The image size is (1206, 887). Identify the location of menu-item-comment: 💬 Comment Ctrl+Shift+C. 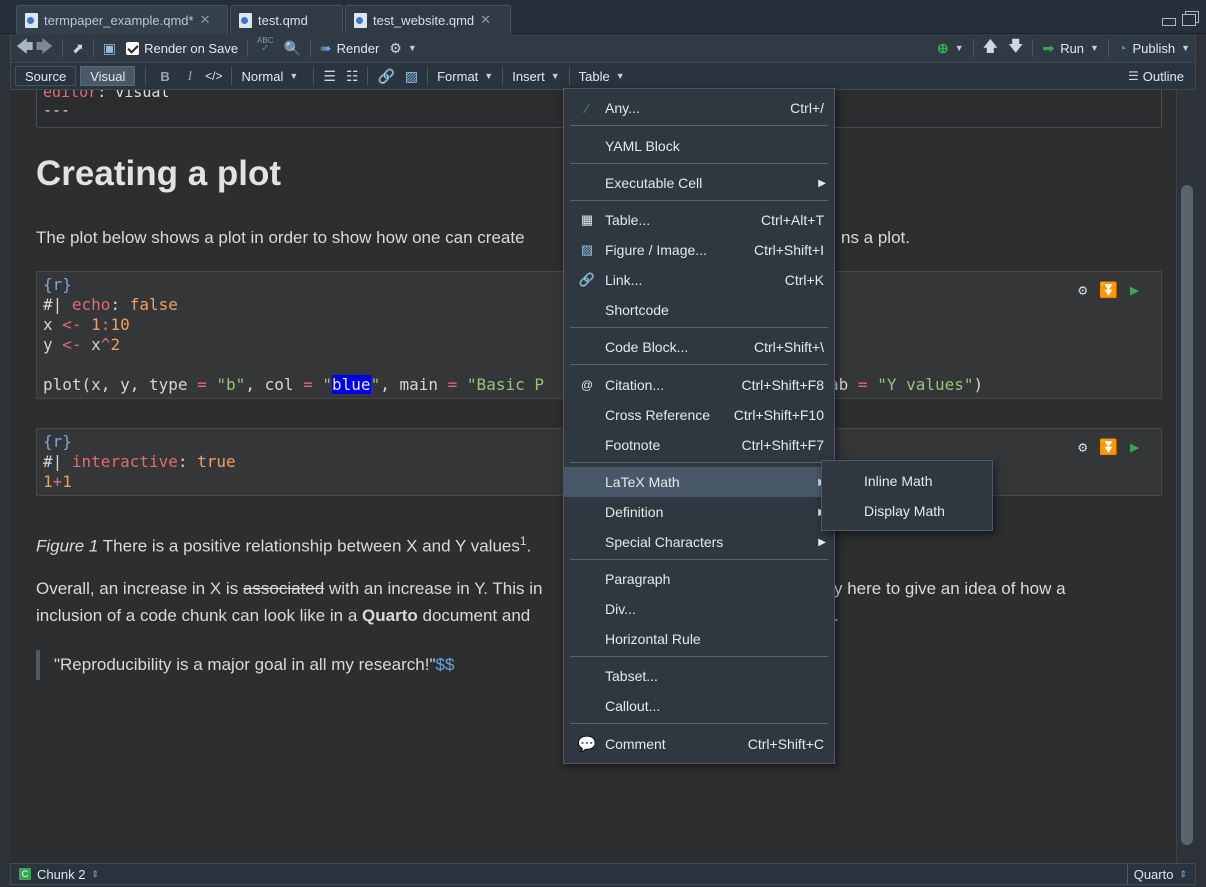
(699, 744).